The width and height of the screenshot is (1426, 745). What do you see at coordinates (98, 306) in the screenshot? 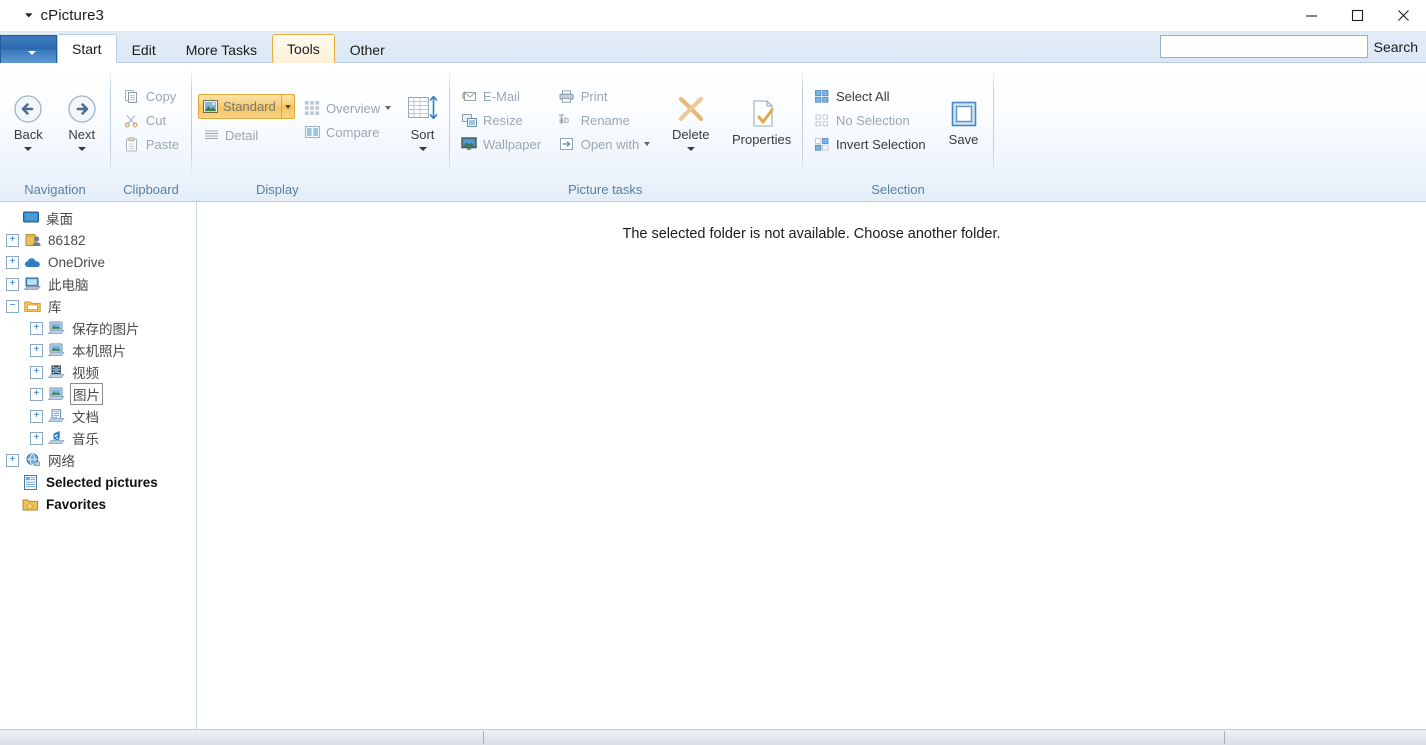
I see `tree-node-library: − 库` at bounding box center [98, 306].